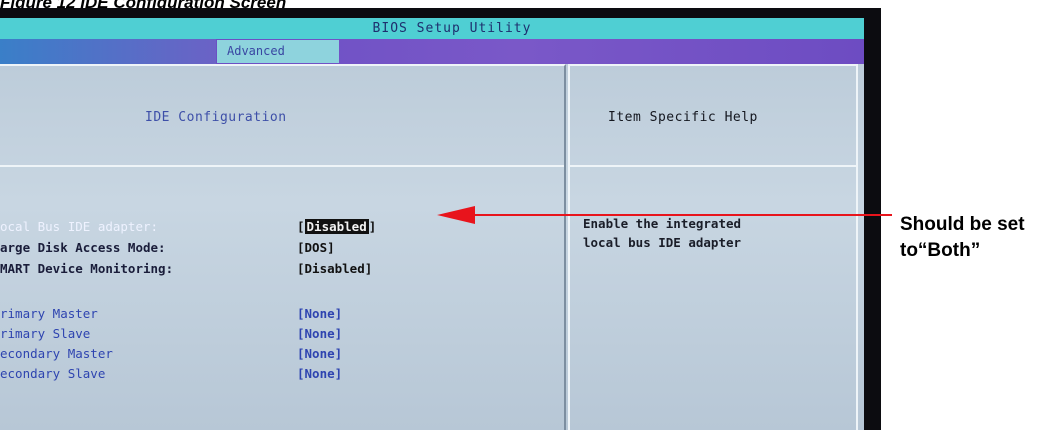 Image resolution: width=1039 pixels, height=430 pixels. What do you see at coordinates (216, 117) in the screenshot?
I see `section-title: IDE Configuration` at bounding box center [216, 117].